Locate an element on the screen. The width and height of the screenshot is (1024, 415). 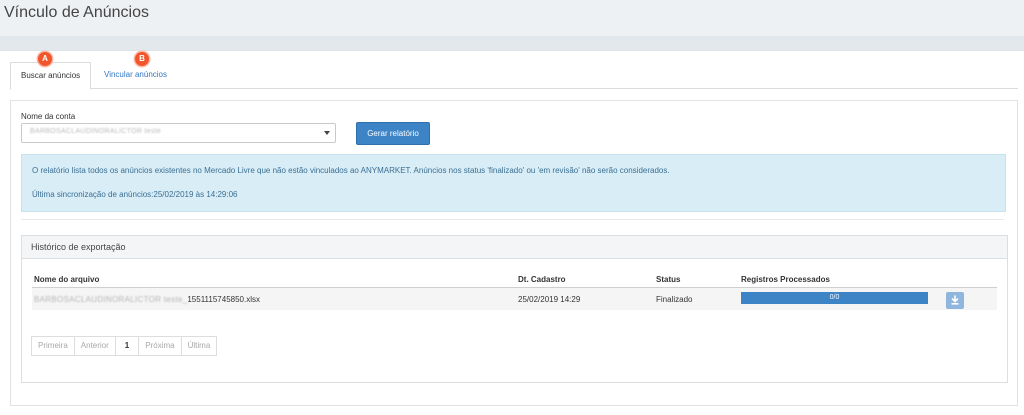
pagination: Primeira Anterior 1 Próxima Última is located at coordinates (124, 346).